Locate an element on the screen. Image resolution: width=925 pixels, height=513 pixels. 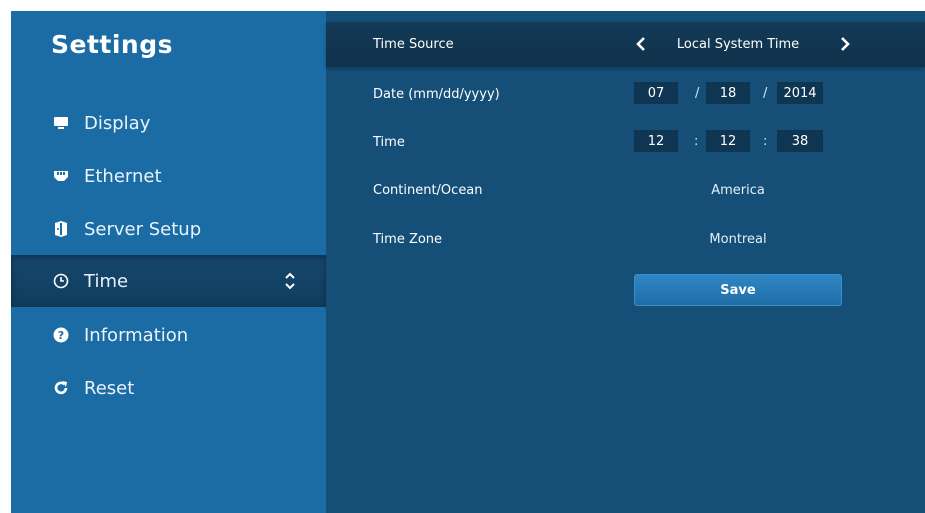
help-icon: ? is located at coordinates (61, 335).